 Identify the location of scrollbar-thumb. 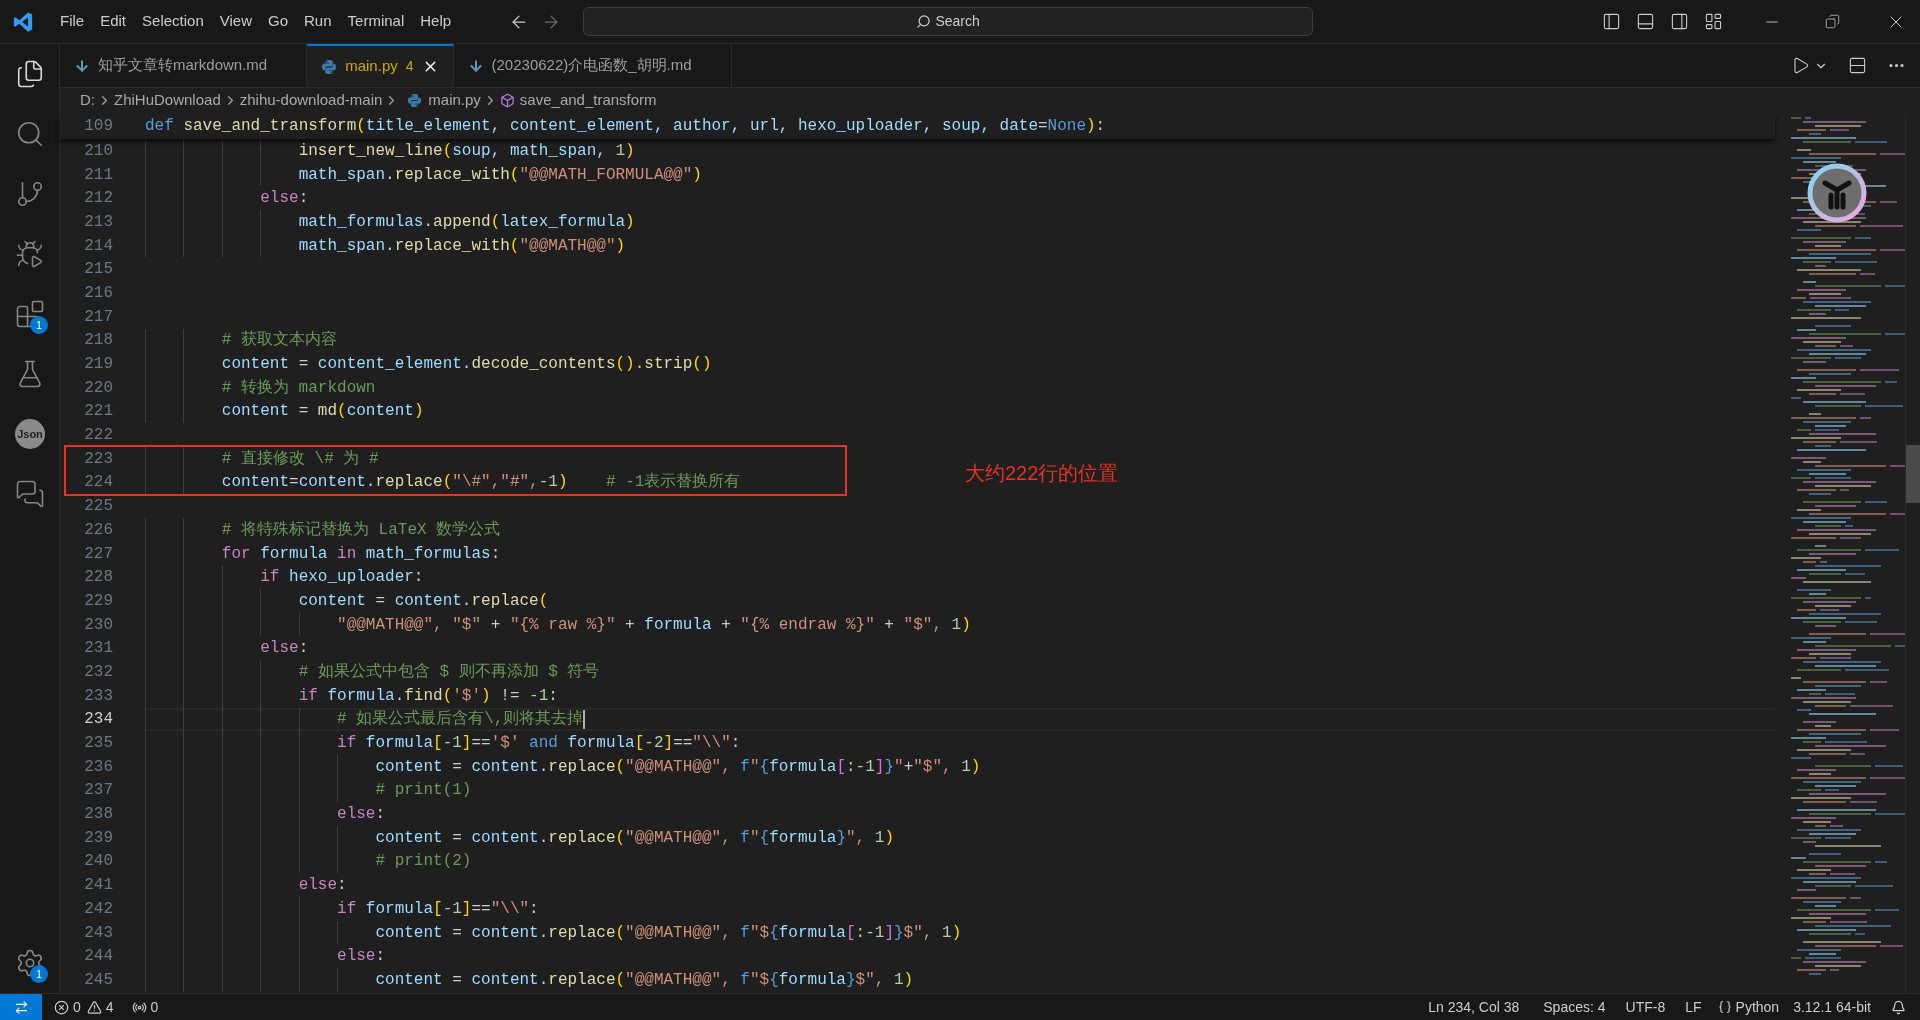
(1913, 474).